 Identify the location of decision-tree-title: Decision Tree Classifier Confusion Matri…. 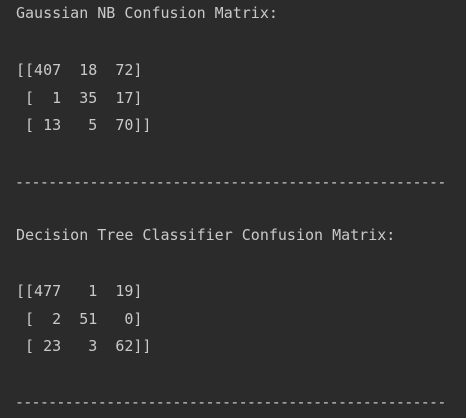
(206, 235).